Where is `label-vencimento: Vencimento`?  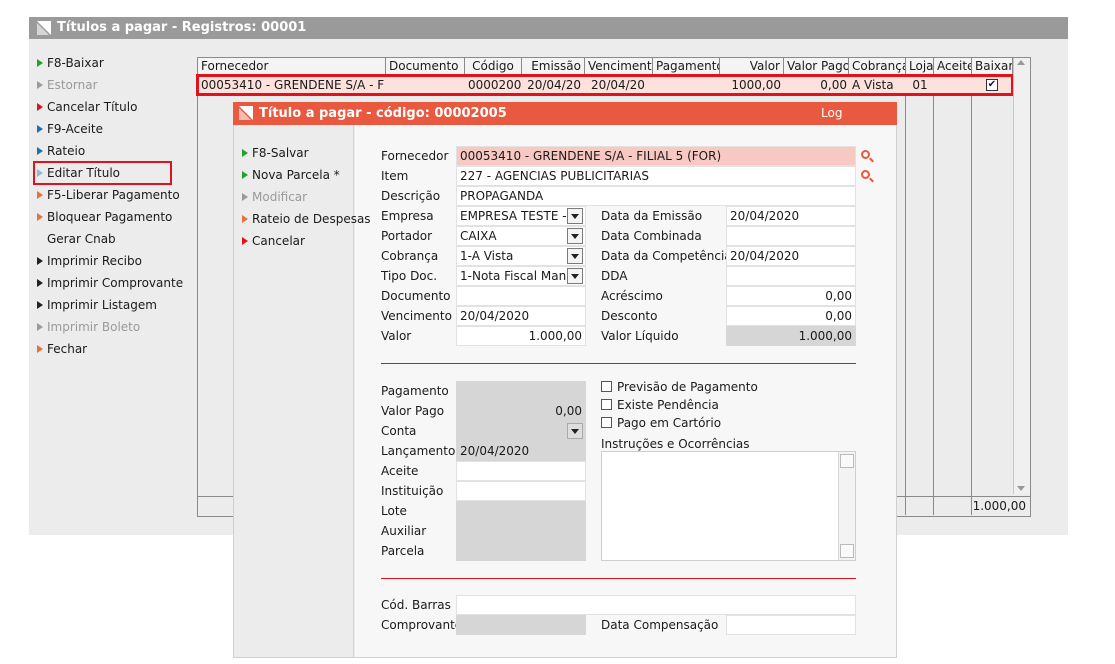 label-vencimento: Vencimento is located at coordinates (416, 316).